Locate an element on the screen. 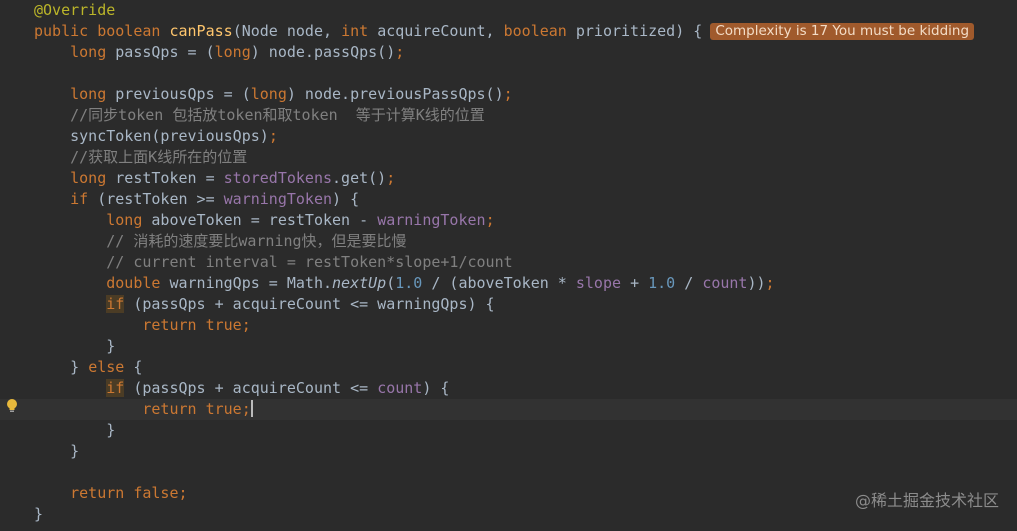 Image resolution: width=1017 pixels, height=531 pixels. code-token: slope is located at coordinates (603, 283).